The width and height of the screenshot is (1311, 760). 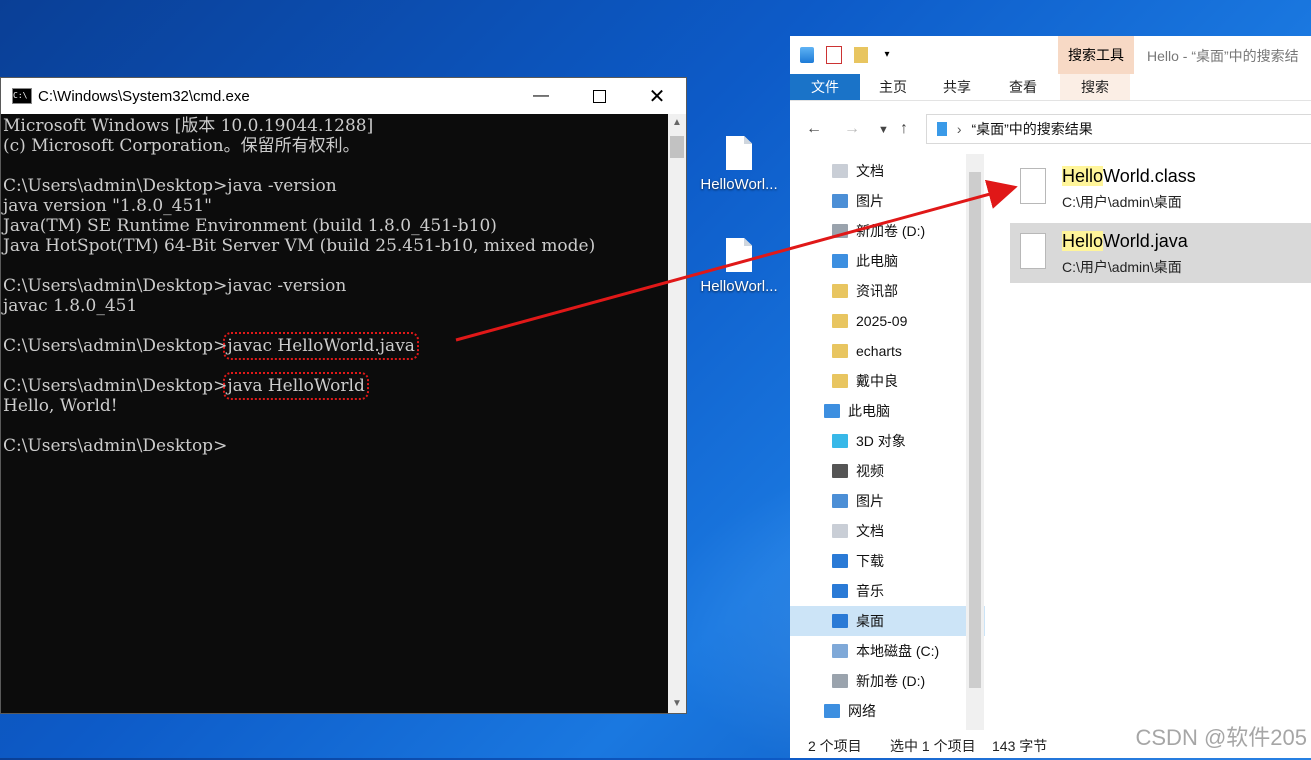 I want to click on properties-icon, so click(x=834, y=55).